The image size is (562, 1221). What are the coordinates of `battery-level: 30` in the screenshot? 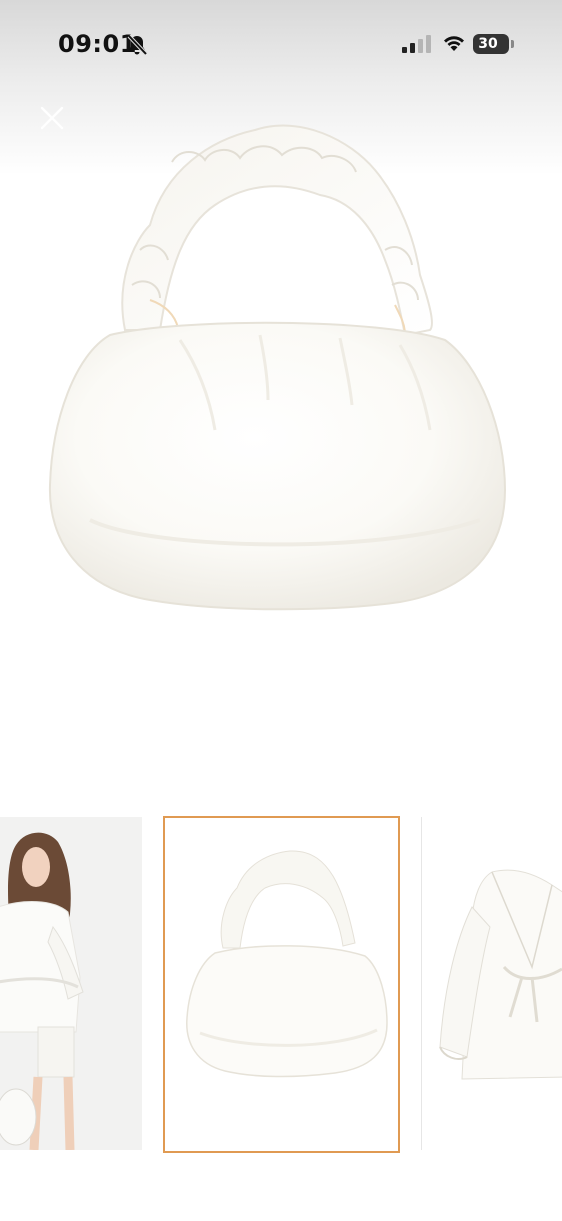 It's located at (488, 44).